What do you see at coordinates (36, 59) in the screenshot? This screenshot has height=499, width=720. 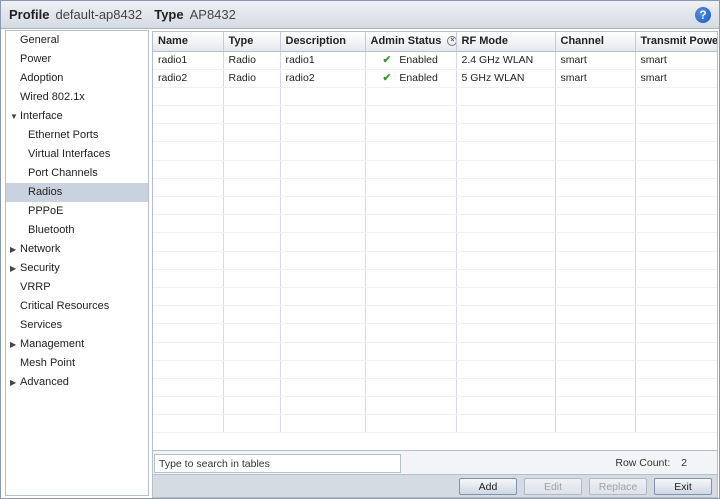 I see `sidebar-item-label: Power` at bounding box center [36, 59].